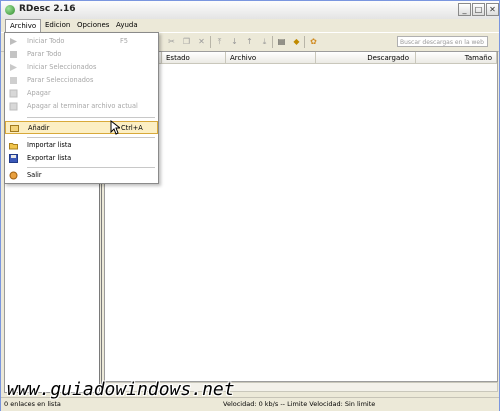 This screenshot has height=411, width=500. What do you see at coordinates (201, 41) in the screenshot?
I see `delete-icon: ✕` at bounding box center [201, 41].